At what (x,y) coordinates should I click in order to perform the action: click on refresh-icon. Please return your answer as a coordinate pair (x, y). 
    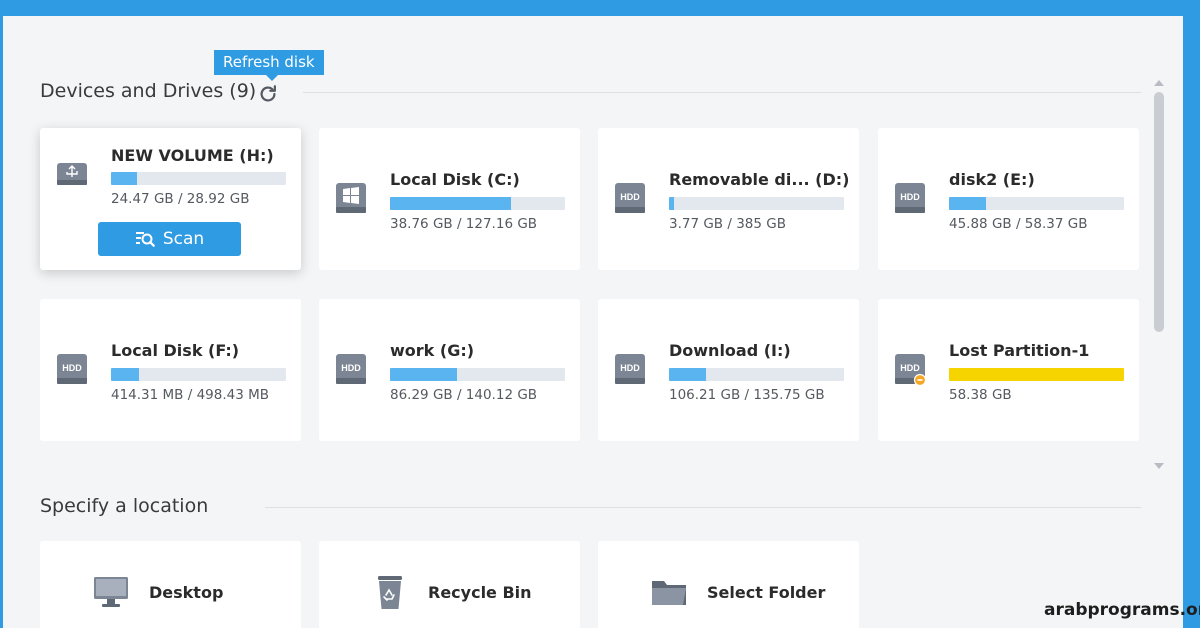
    Looking at the image, I should click on (268, 93).